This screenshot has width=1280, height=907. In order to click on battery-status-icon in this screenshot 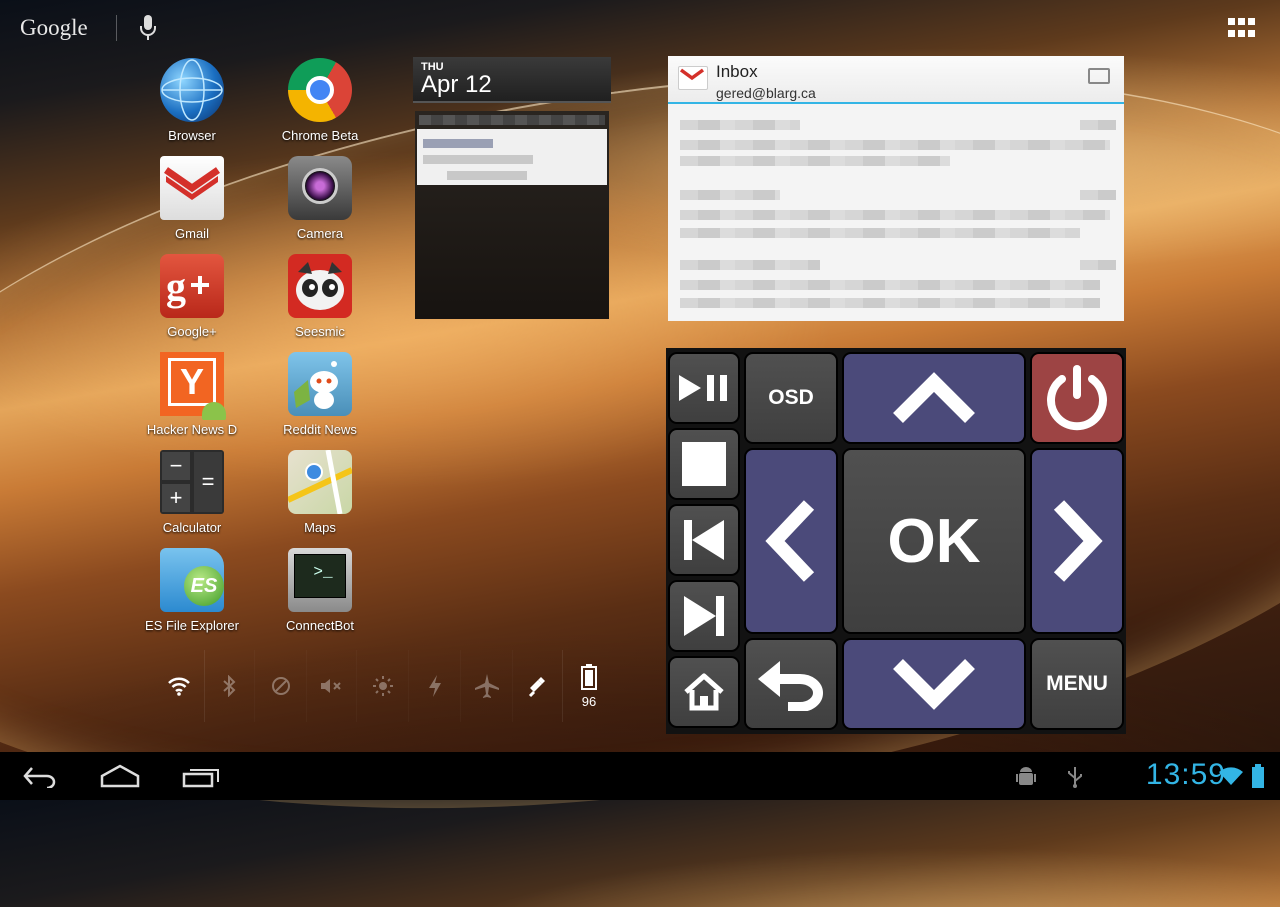, I will do `click(1258, 778)`.